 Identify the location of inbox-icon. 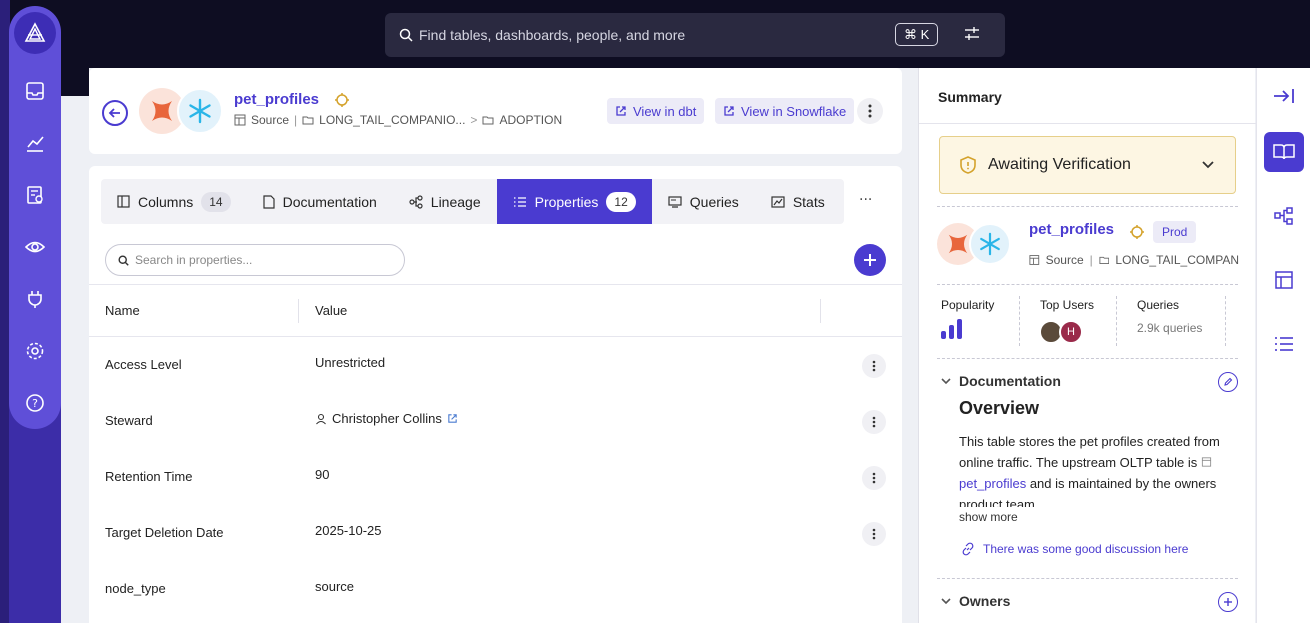
(35, 91).